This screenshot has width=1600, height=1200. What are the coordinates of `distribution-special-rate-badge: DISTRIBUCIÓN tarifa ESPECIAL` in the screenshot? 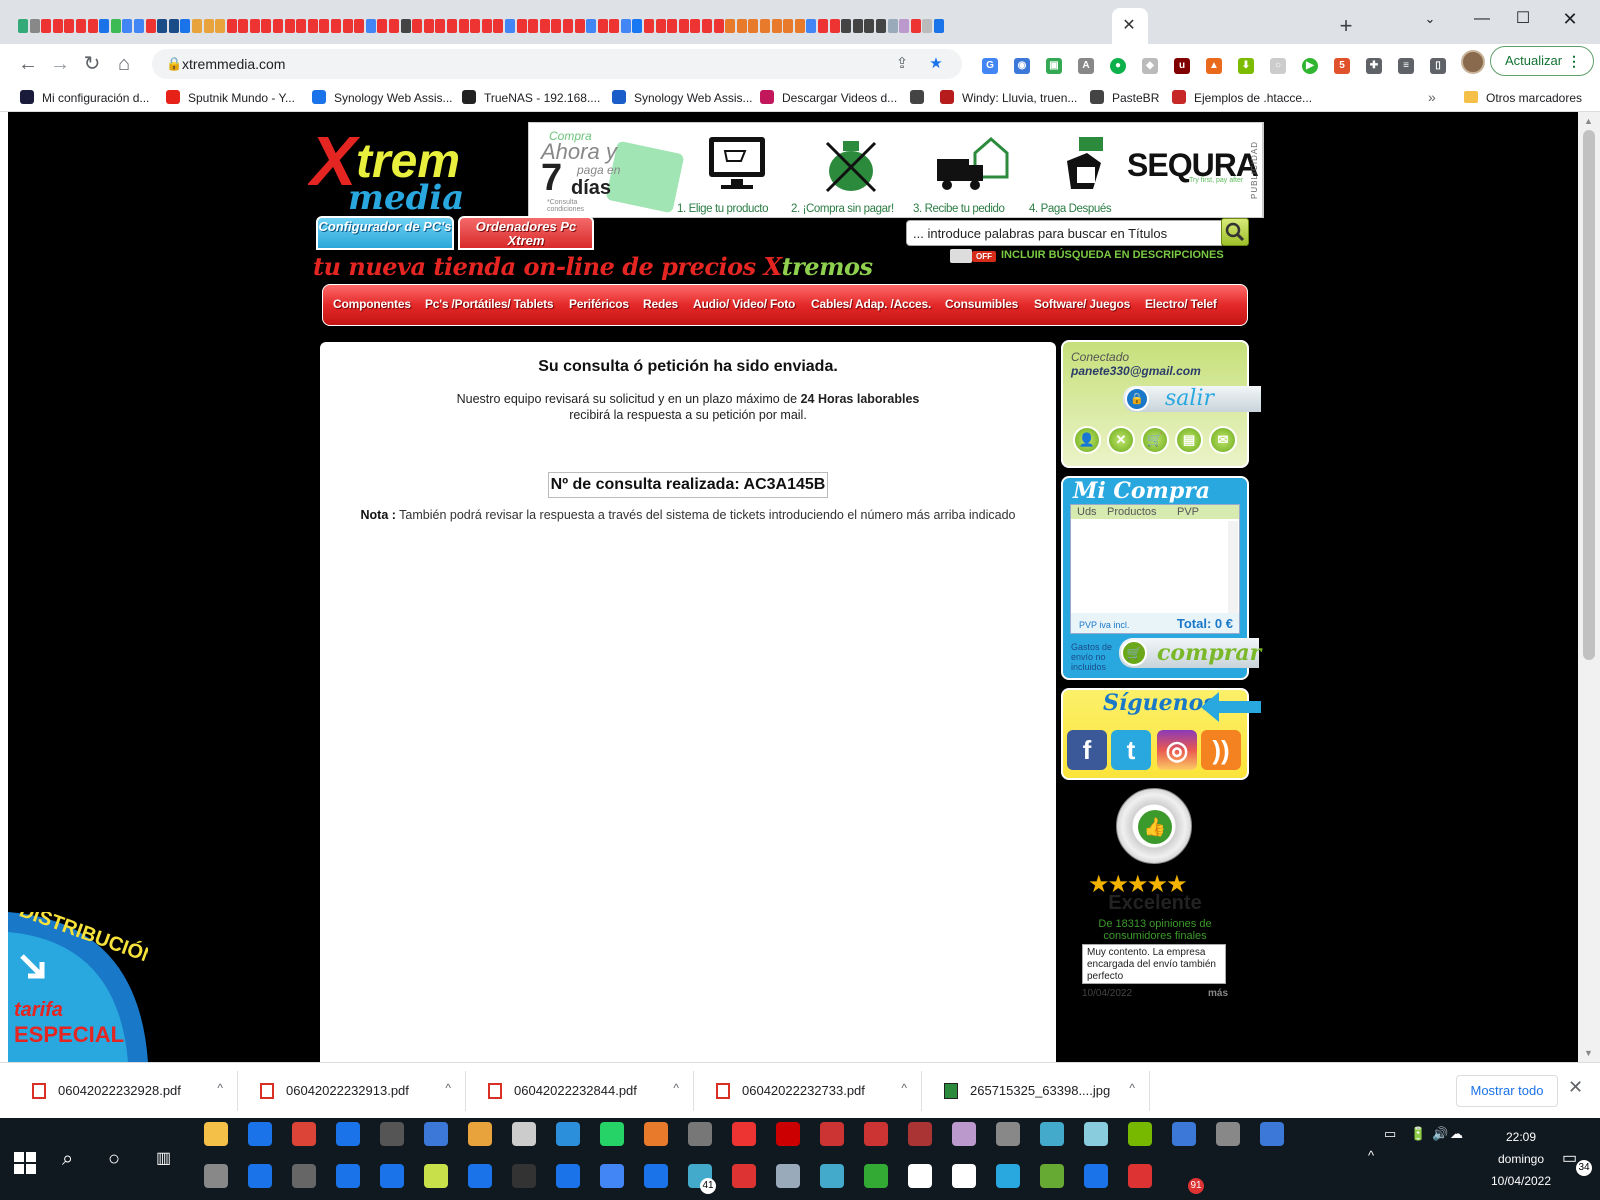 It's located at (78, 987).